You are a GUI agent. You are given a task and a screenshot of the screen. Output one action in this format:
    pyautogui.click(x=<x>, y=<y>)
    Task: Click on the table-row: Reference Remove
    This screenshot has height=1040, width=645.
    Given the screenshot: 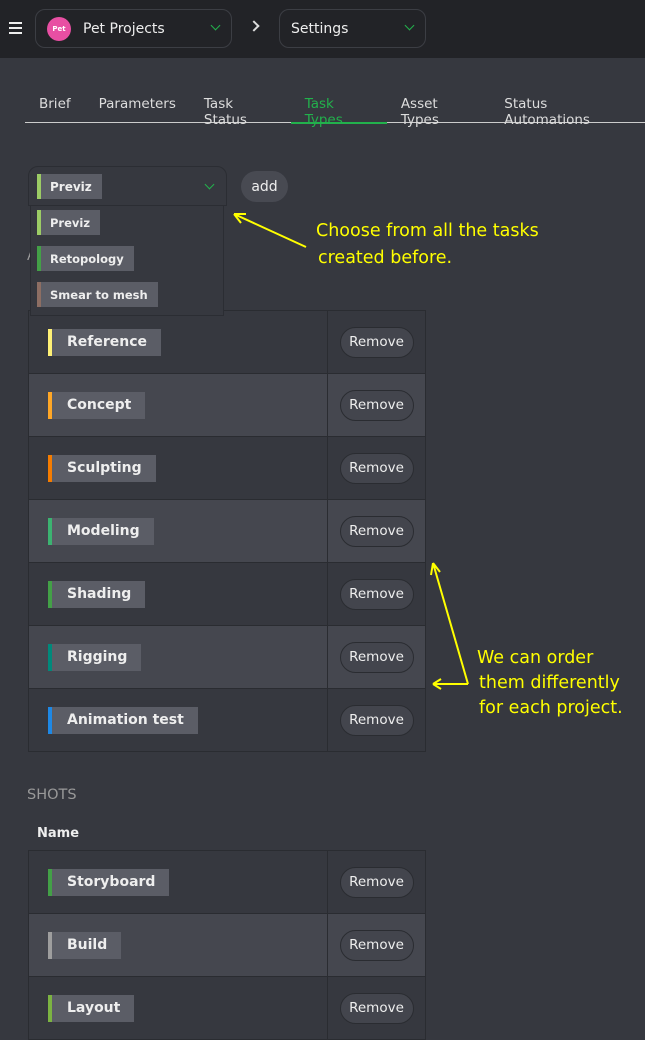 What is the action you would take?
    pyautogui.click(x=227, y=342)
    